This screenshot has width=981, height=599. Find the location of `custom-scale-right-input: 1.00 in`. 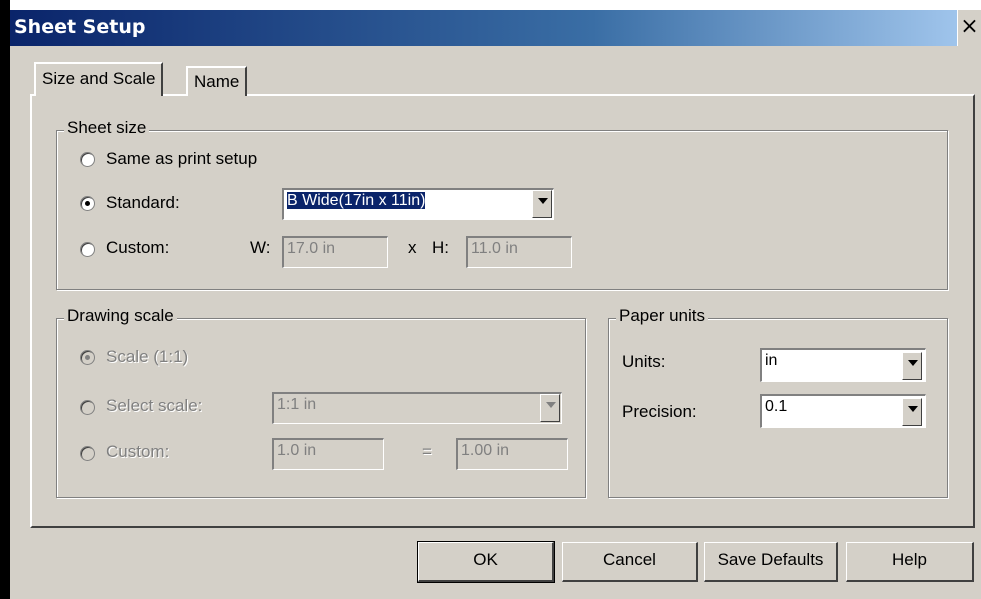

custom-scale-right-input: 1.00 in is located at coordinates (512, 454).